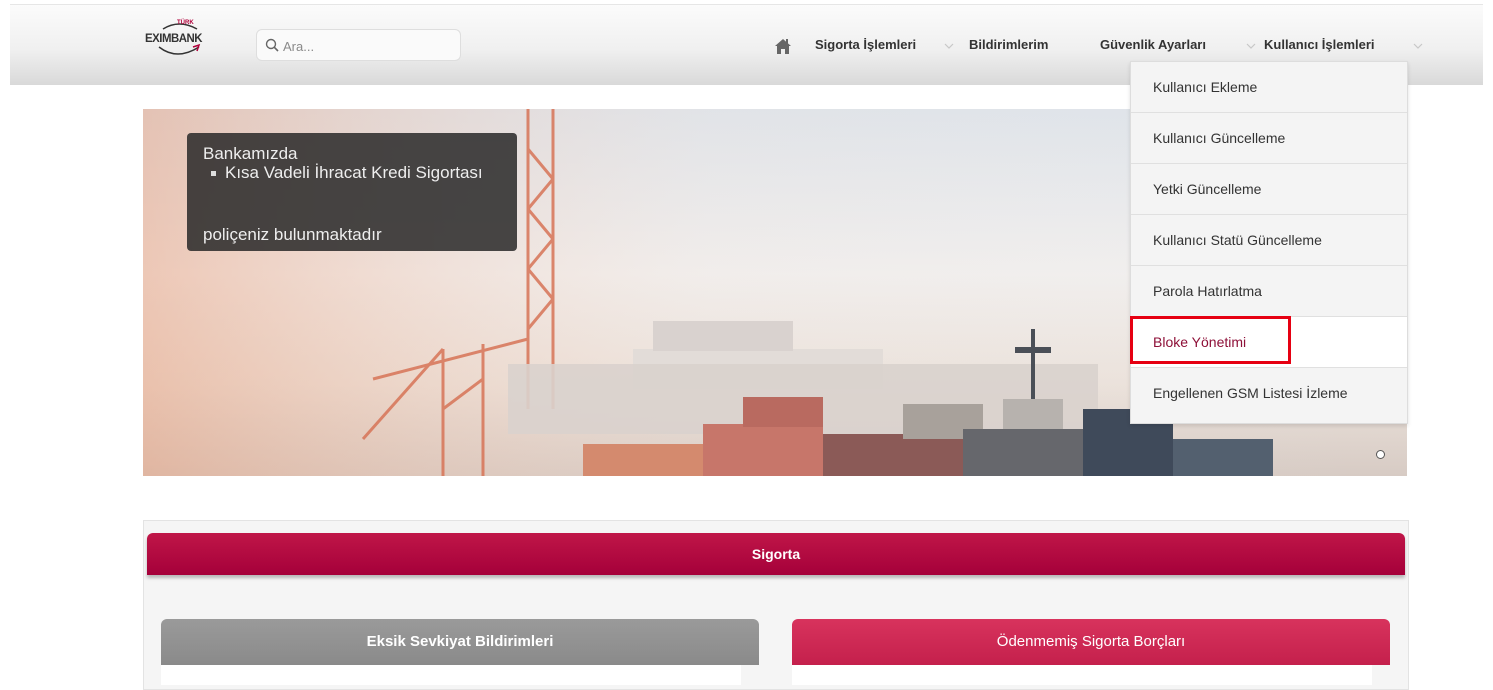  What do you see at coordinates (1008, 44) in the screenshot?
I see `nav-bildirimlerim: Bildirimlerim` at bounding box center [1008, 44].